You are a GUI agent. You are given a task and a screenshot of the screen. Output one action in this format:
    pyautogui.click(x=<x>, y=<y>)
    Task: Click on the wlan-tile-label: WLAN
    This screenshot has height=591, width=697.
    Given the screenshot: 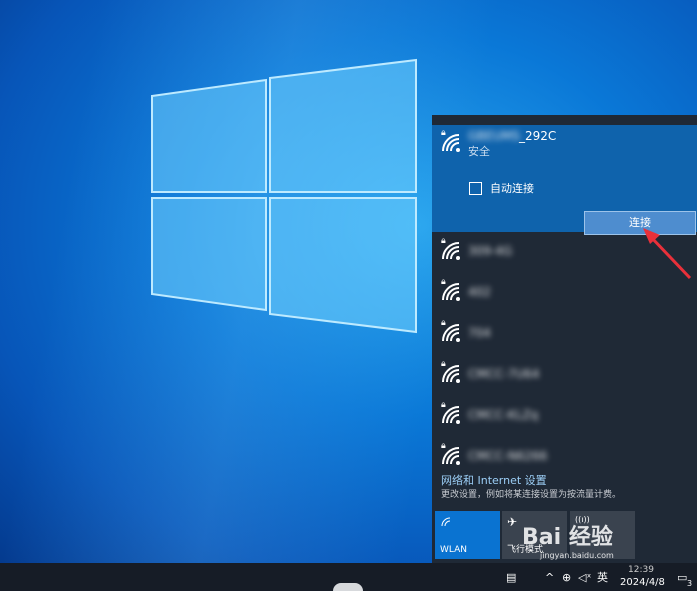 What is the action you would take?
    pyautogui.click(x=454, y=550)
    